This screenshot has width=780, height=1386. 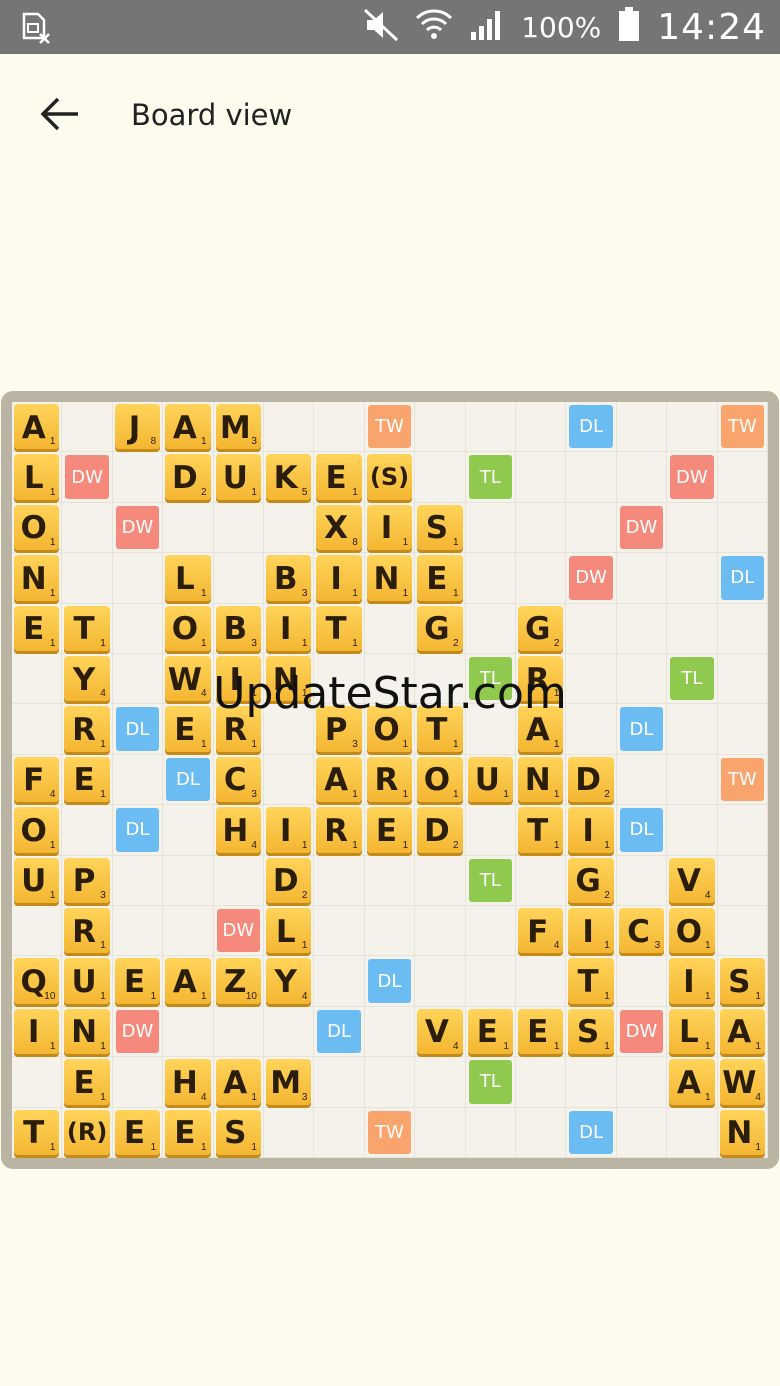 What do you see at coordinates (87, 1132) in the screenshot?
I see `board-cell: (R)` at bounding box center [87, 1132].